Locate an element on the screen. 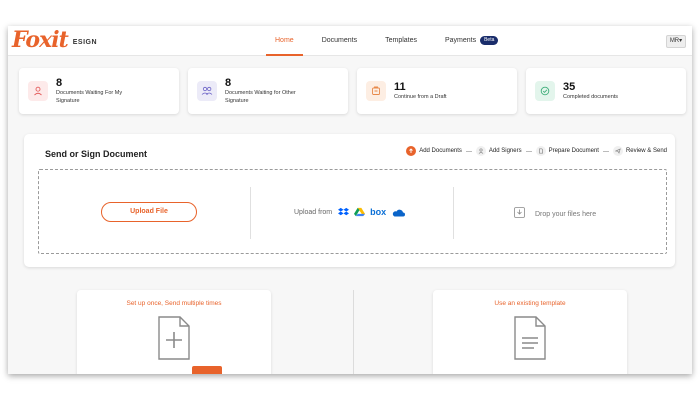 This screenshot has width=700, height=400. step-label: Prepare Document is located at coordinates (573, 151).